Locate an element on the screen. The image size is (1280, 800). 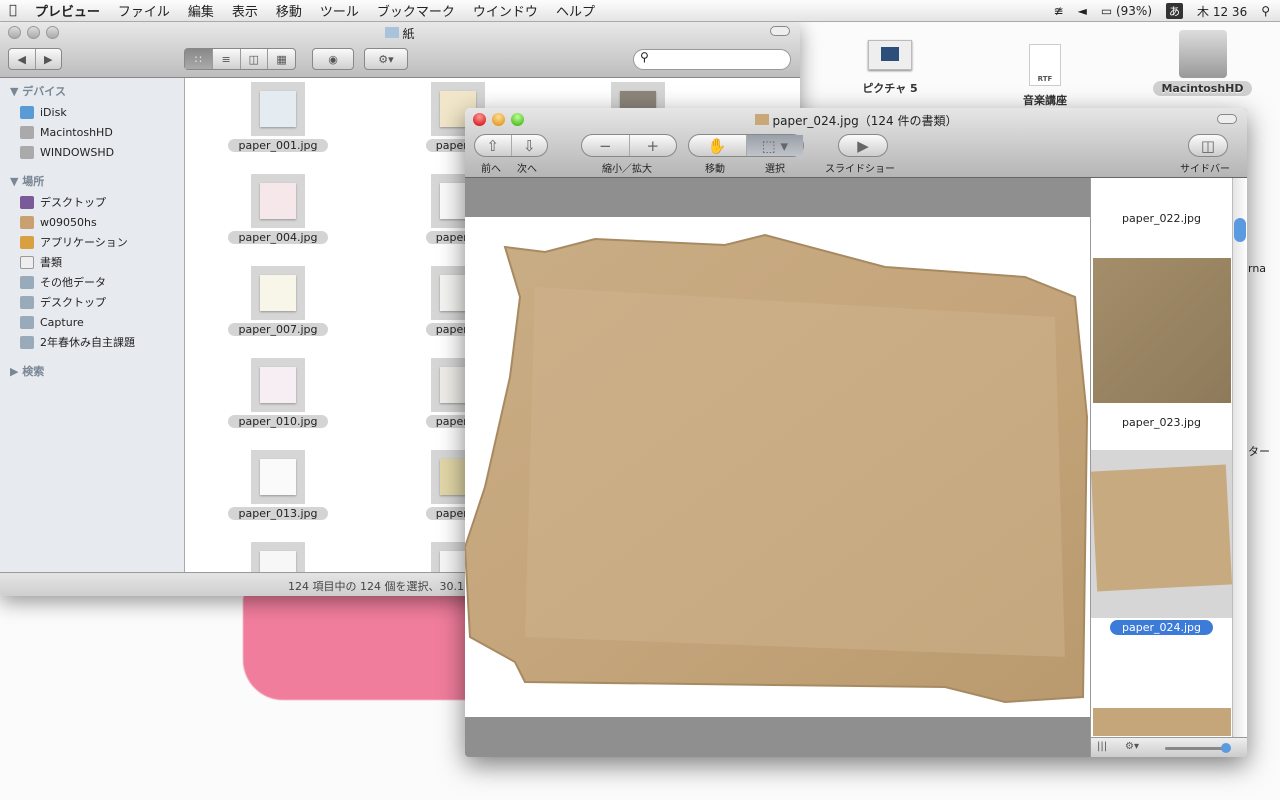
menu-view: 表示 is located at coordinates (245, 10).